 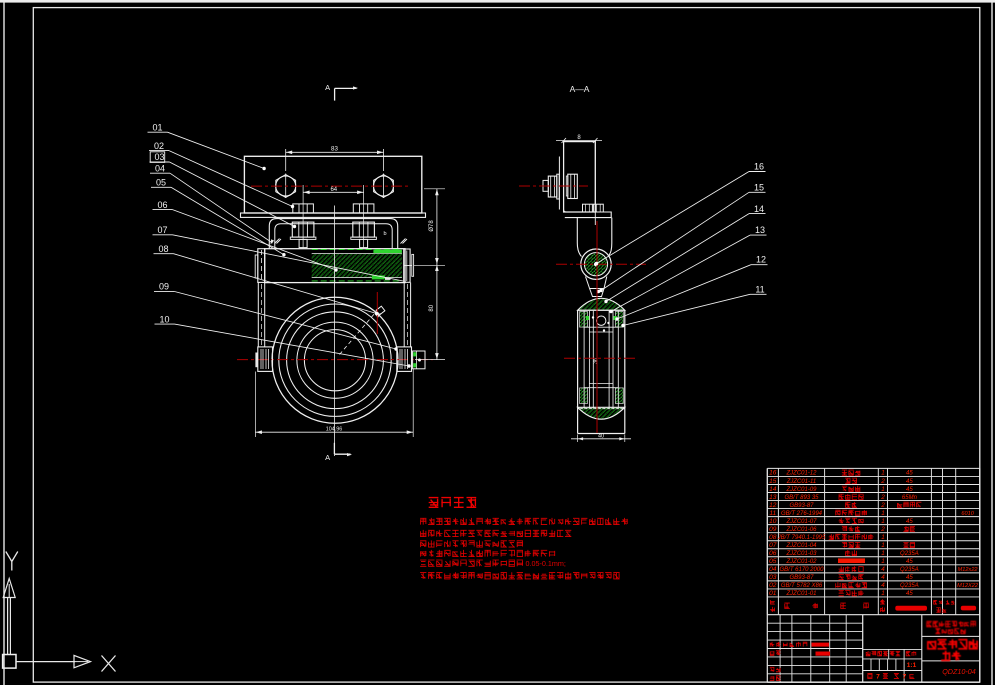 What do you see at coordinates (801, 482) in the screenshot?
I see `svg-text: ZJZC01-11` at bounding box center [801, 482].